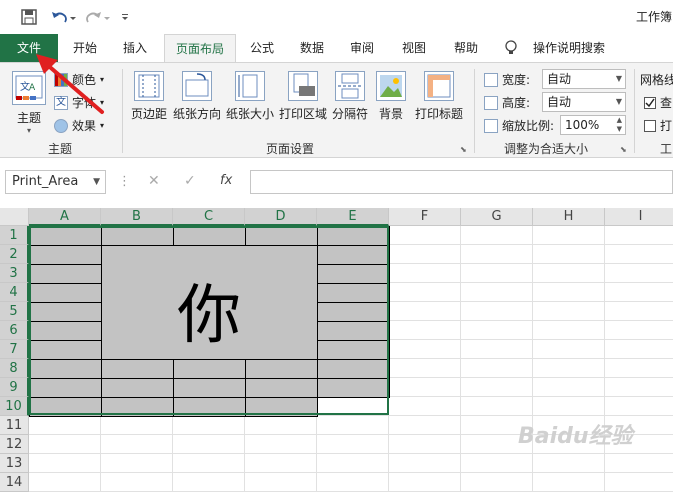 The height and width of the screenshot is (498, 673). I want to click on column-header: G, so click(497, 217).